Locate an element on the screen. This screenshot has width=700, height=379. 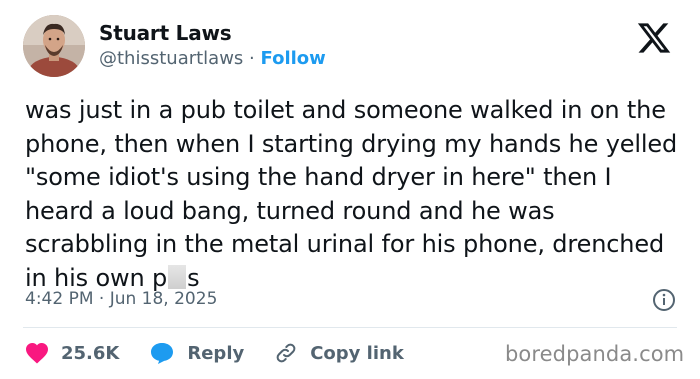
x-logo-icon is located at coordinates (654, 38).